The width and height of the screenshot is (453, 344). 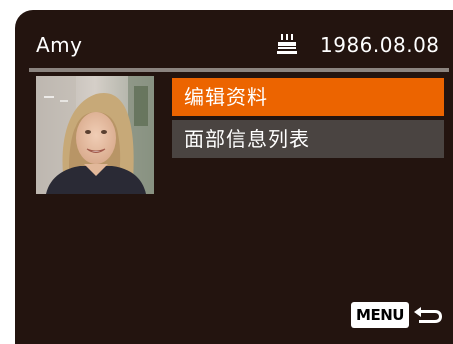 I want to click on menu-item-edit-profile: 编辑资料, so click(x=308, y=97).